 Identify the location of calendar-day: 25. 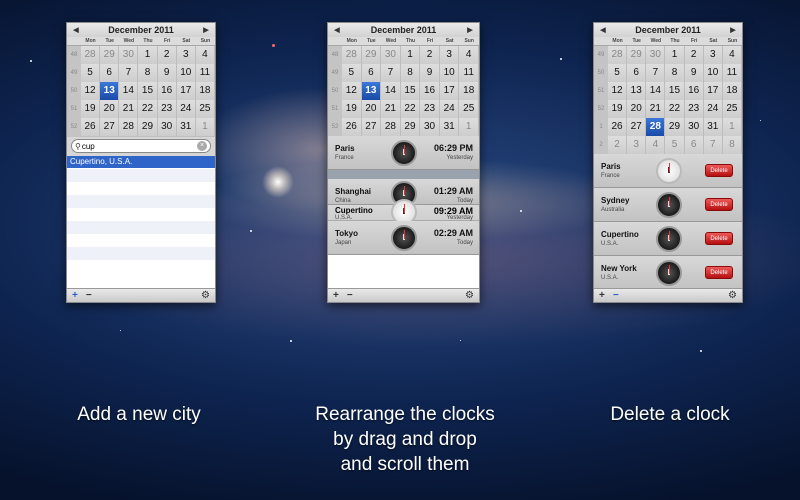
(469, 109).